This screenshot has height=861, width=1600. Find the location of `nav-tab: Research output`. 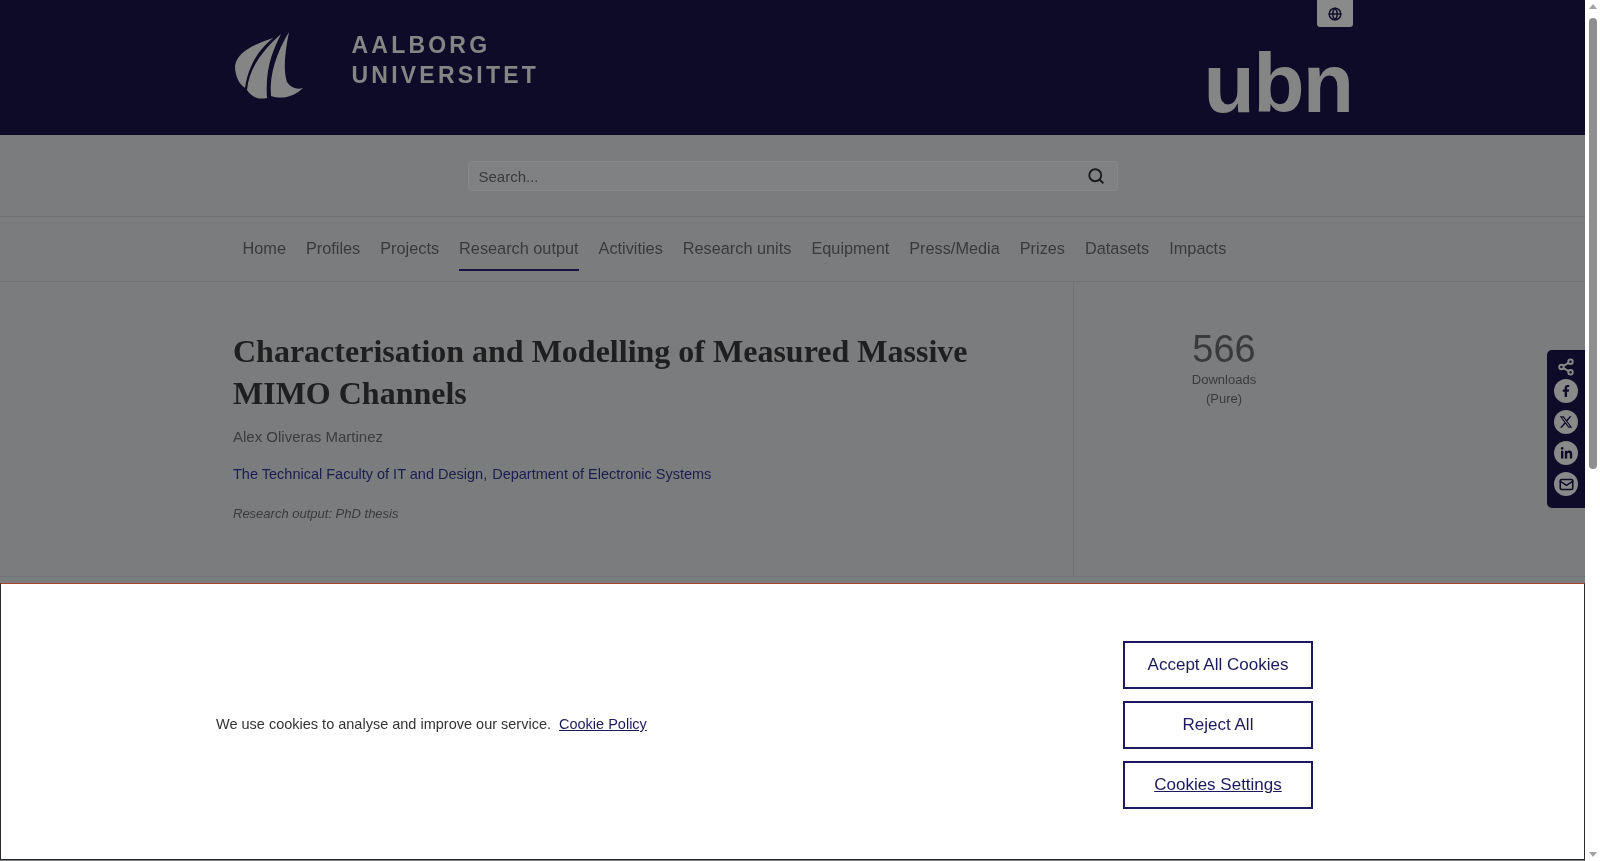

nav-tab: Research output is located at coordinates (519, 244).